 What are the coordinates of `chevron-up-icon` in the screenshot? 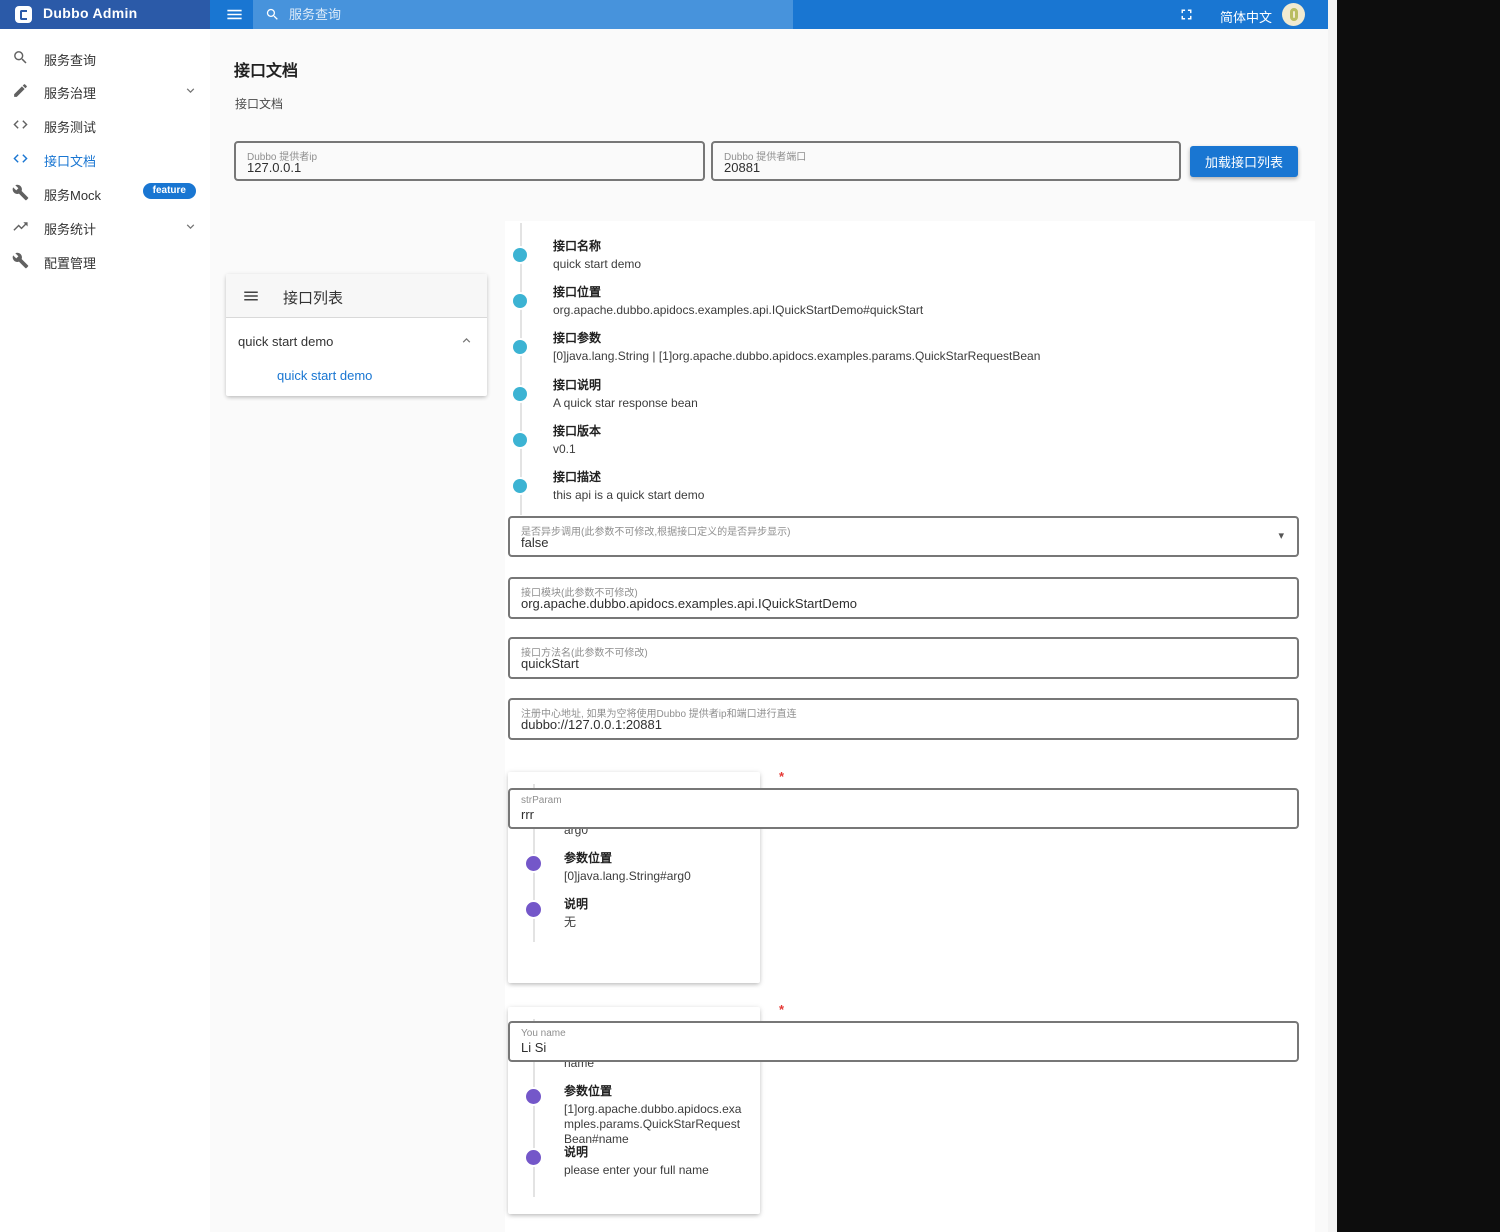 It's located at (466, 340).